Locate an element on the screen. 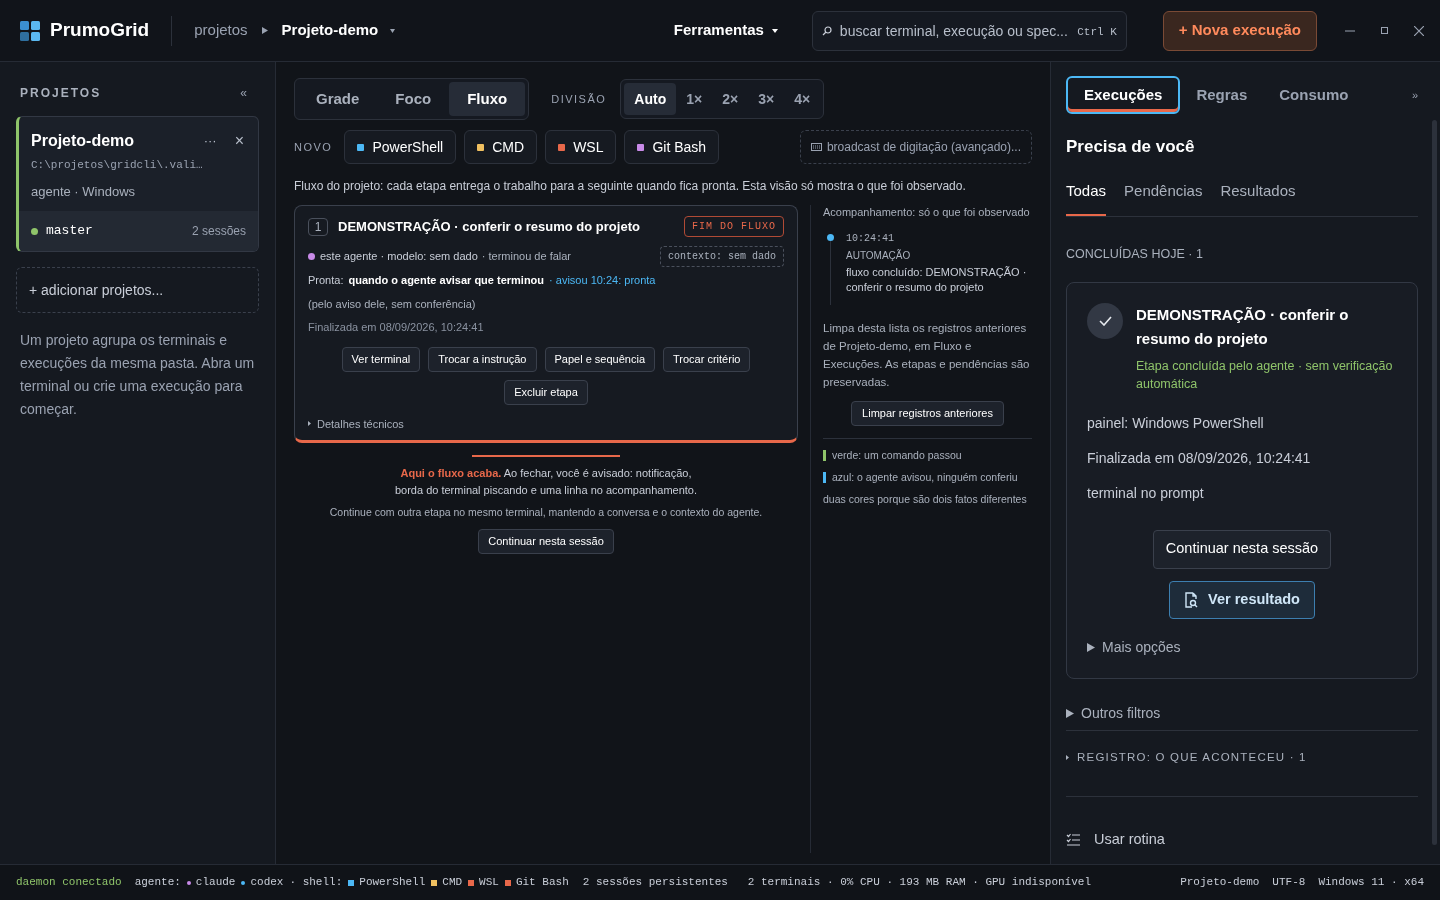 The image size is (1440, 900). event-text: fluxo concluído: DEMONSTRAÇÃO · conferir o resumo do projeto is located at coordinates (937, 280).